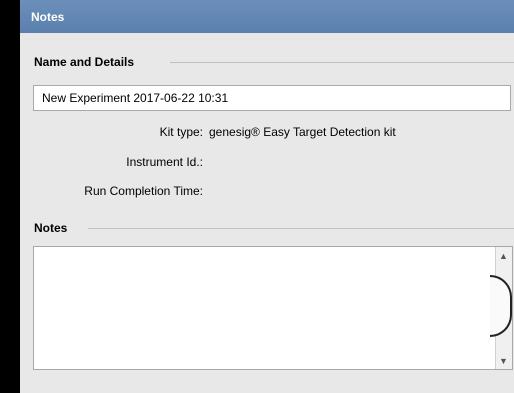 This screenshot has width=514, height=393. What do you see at coordinates (164, 162) in the screenshot?
I see `instrument-id-label: Instrument Id.:` at bounding box center [164, 162].